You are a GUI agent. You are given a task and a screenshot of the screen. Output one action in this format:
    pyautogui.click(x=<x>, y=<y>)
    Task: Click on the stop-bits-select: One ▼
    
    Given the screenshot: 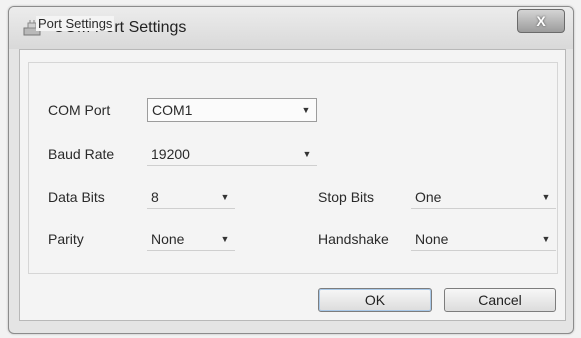 What is the action you would take?
    pyautogui.click(x=483, y=197)
    